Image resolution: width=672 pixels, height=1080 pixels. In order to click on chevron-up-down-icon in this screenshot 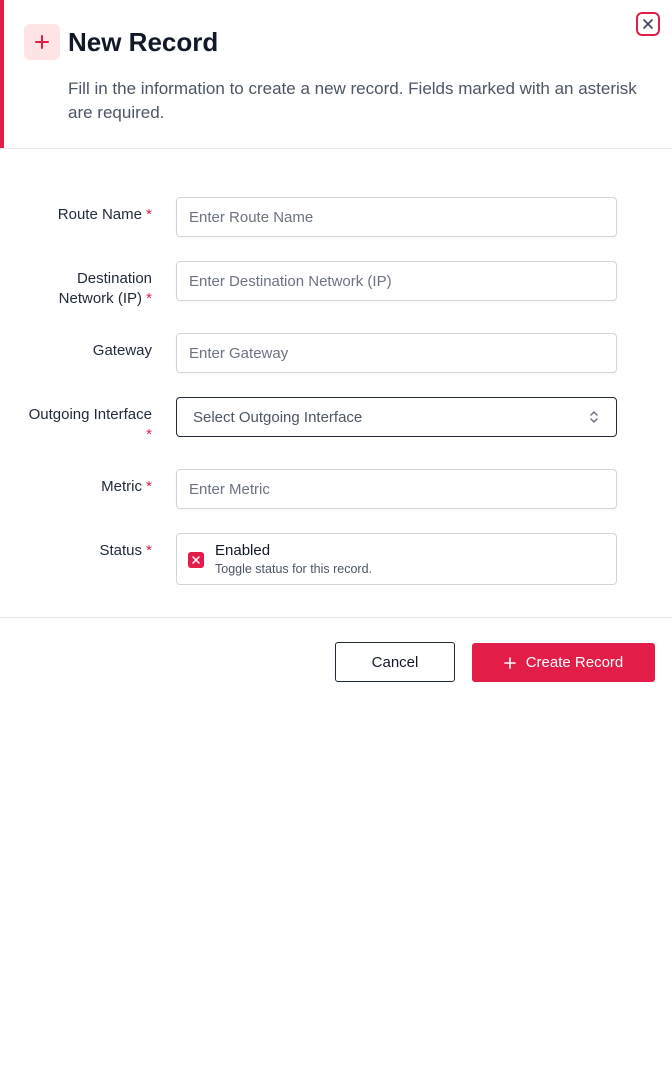, I will do `click(594, 417)`.